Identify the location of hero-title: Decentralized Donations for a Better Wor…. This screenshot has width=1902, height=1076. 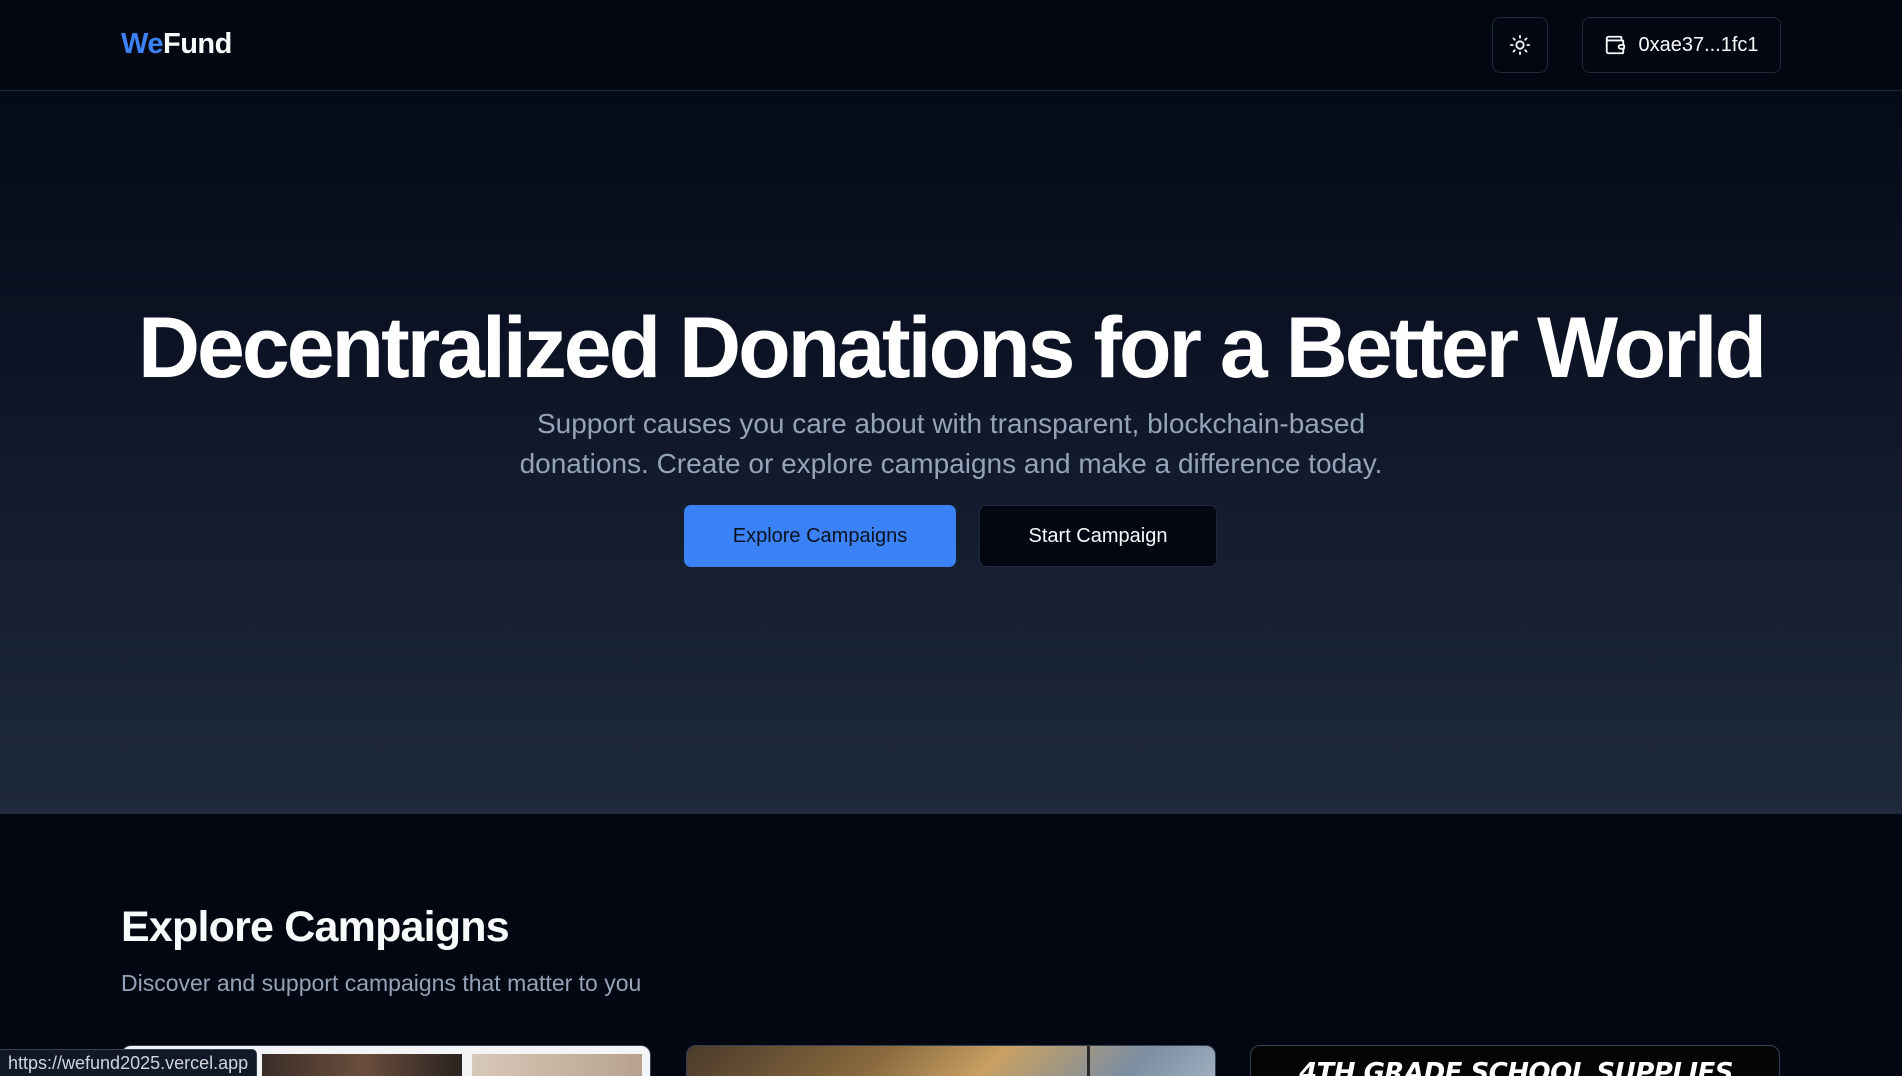
(952, 348).